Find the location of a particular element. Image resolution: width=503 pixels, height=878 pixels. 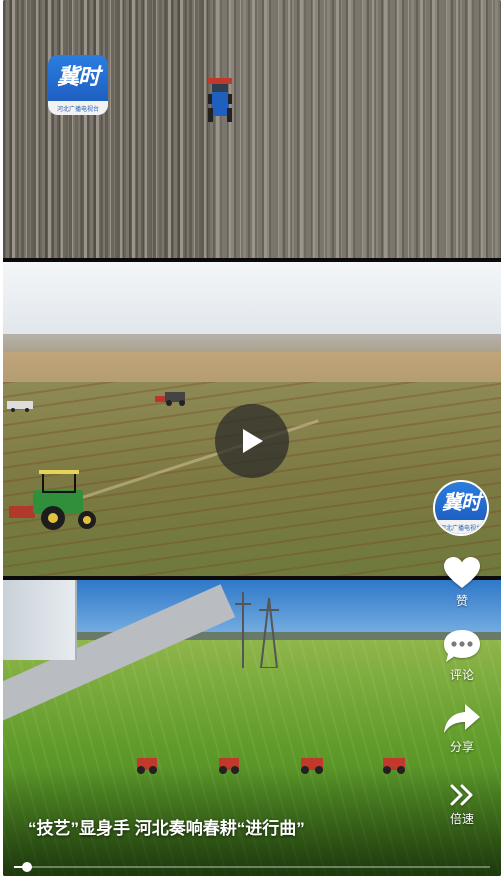

power-tower-image is located at coordinates (257, 630).